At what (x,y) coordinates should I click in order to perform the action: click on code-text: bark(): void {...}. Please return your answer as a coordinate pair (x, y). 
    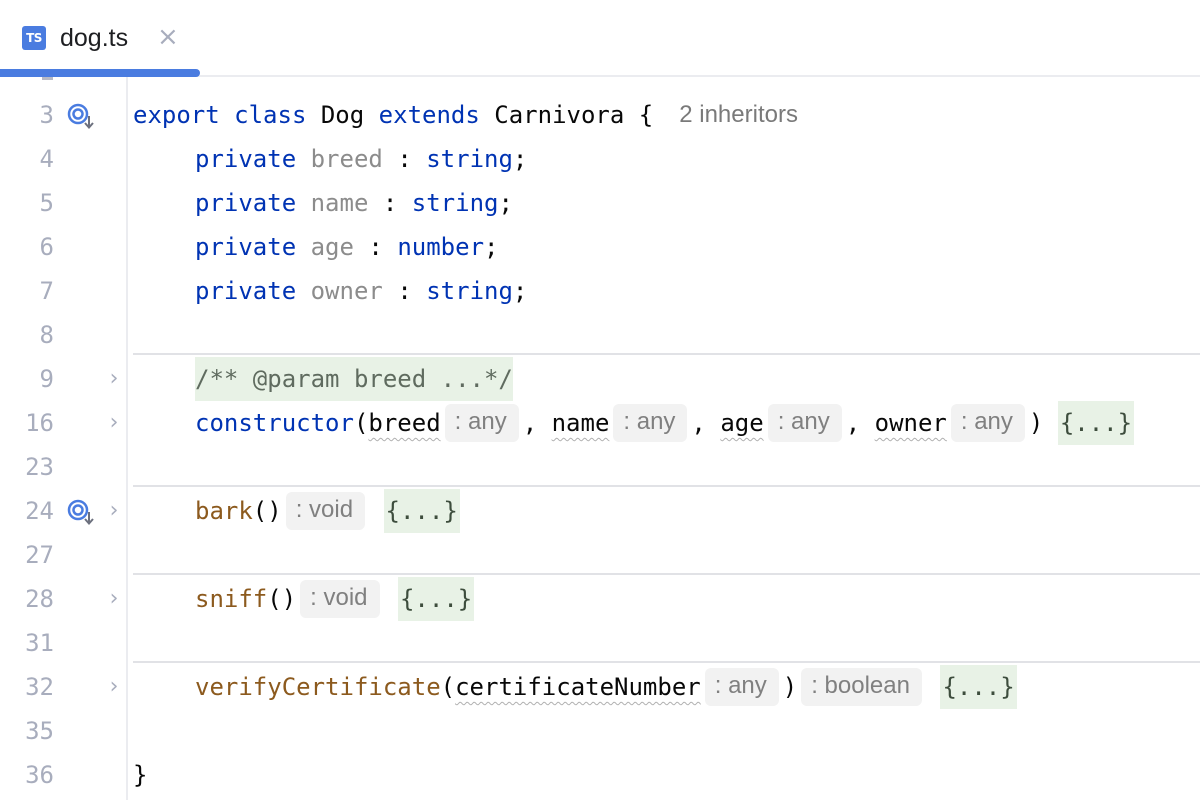
    Looking at the image, I should click on (296, 511).